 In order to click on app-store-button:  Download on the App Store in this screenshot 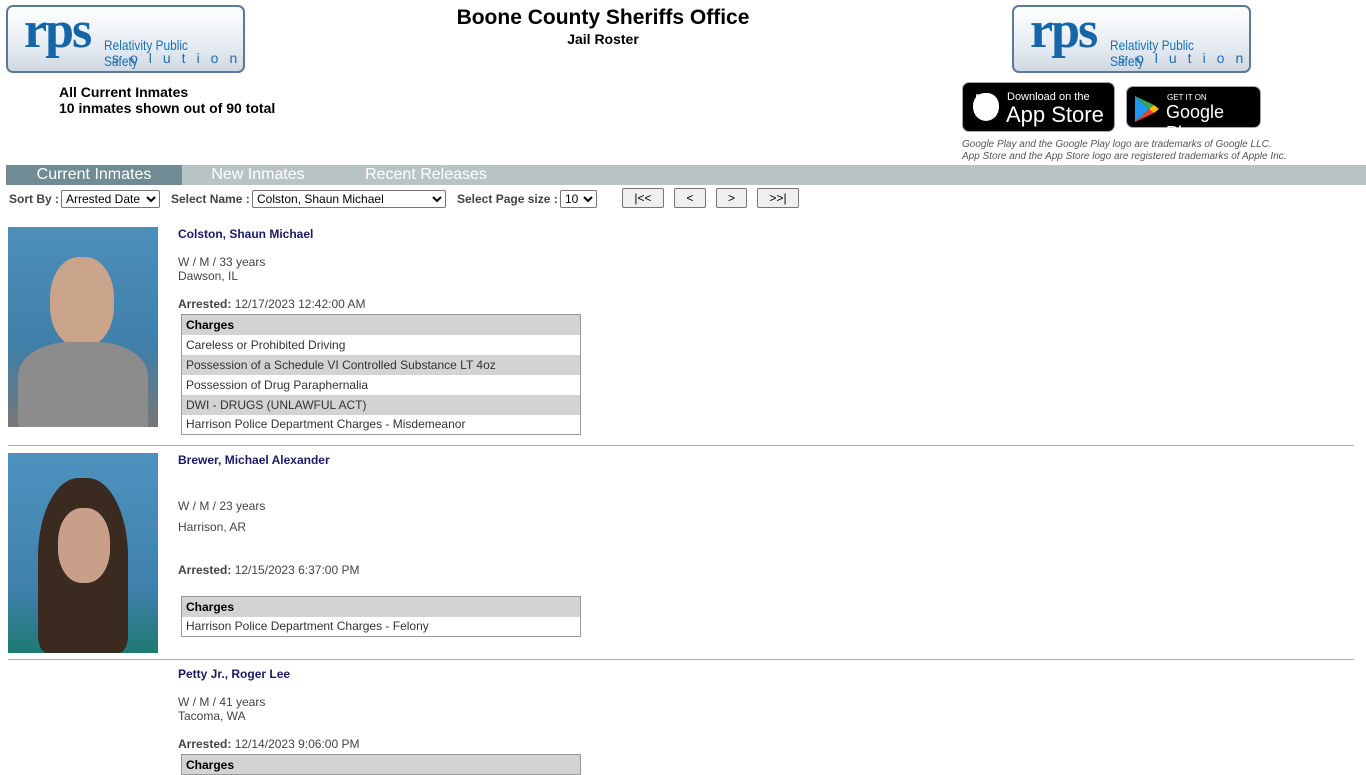, I will do `click(1038, 107)`.